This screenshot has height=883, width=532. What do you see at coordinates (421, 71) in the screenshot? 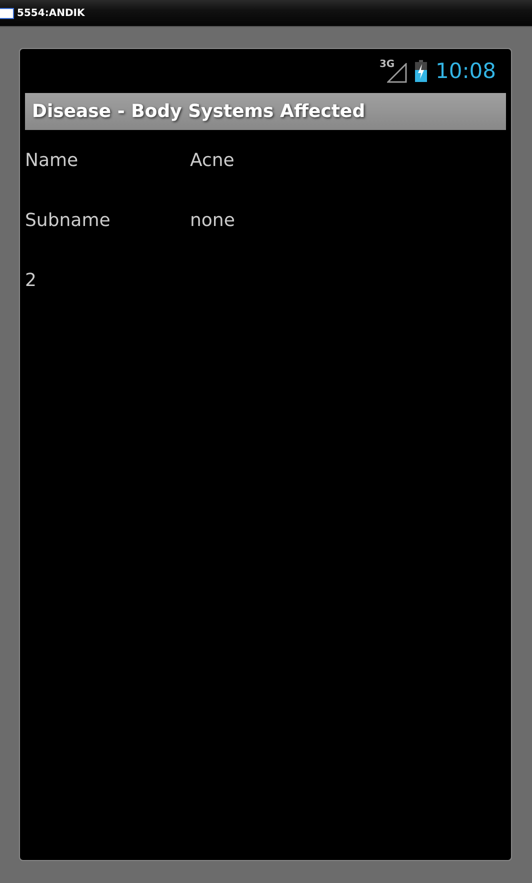
I see `battery-charging-icon` at bounding box center [421, 71].